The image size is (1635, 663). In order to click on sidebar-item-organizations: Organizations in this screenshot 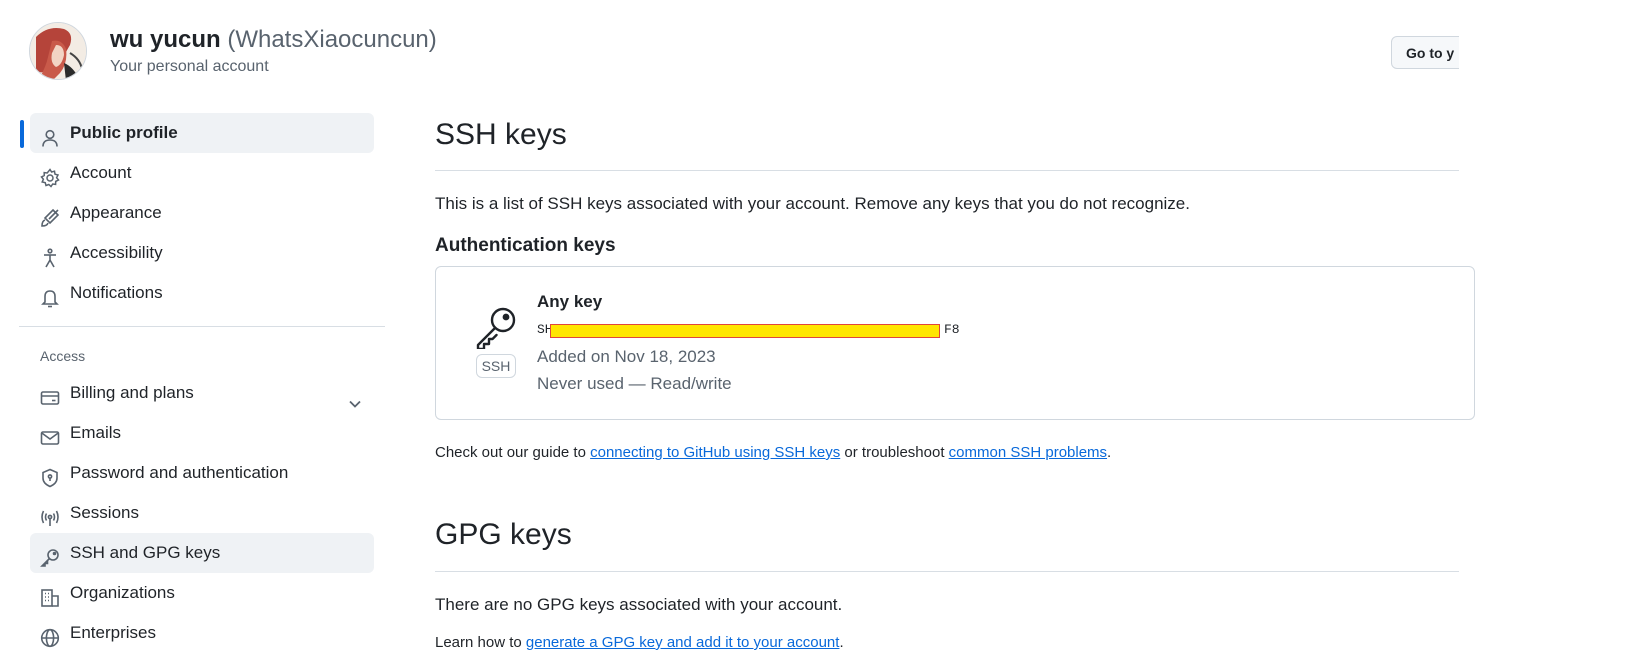, I will do `click(202, 593)`.